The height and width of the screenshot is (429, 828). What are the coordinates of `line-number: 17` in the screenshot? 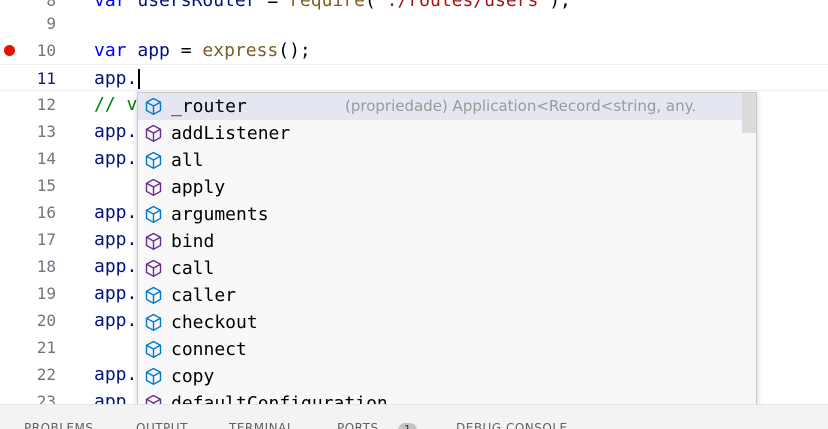 It's located at (46, 239).